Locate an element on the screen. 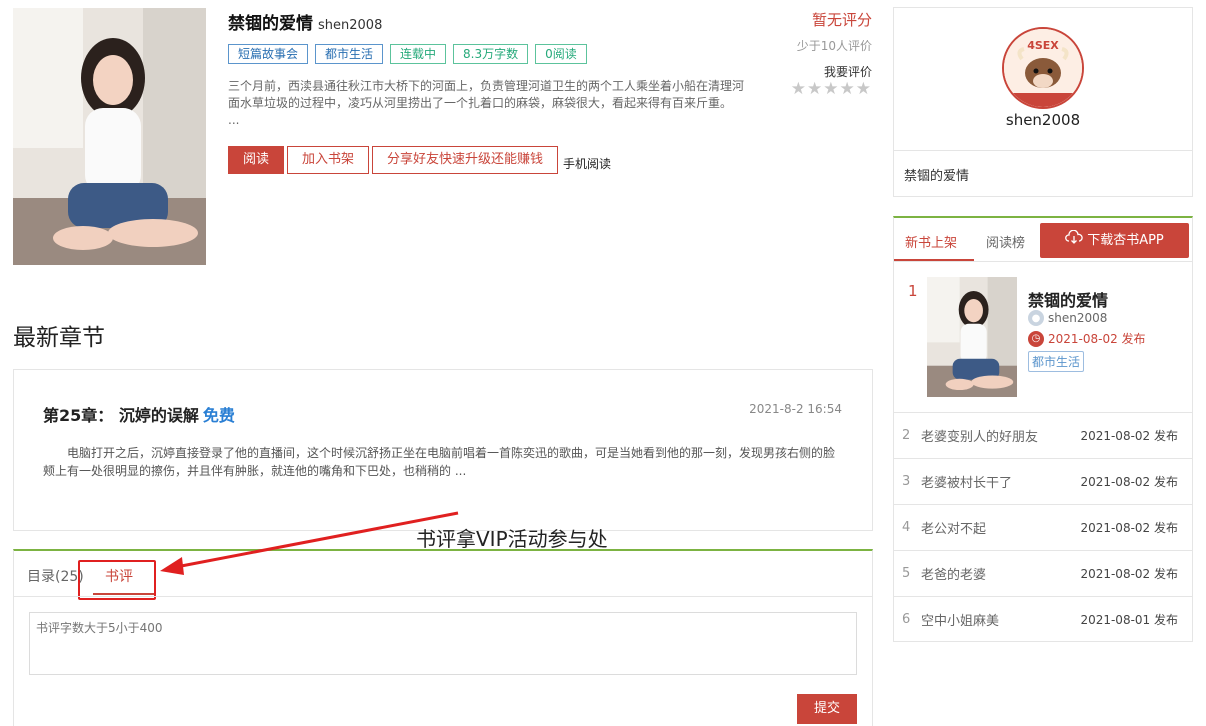 This screenshot has height=726, width=1206. ranking-row-title: 老婆变别人的好朋友 is located at coordinates (1000, 435).